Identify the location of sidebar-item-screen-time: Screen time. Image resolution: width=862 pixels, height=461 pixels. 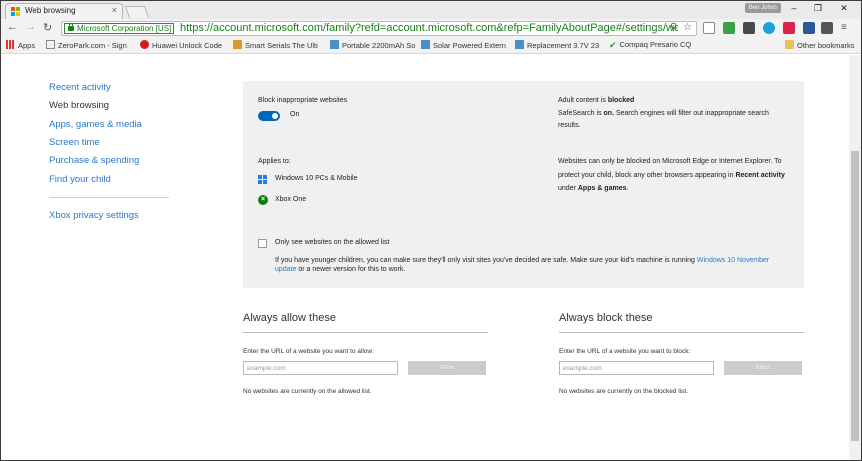
(74, 142).